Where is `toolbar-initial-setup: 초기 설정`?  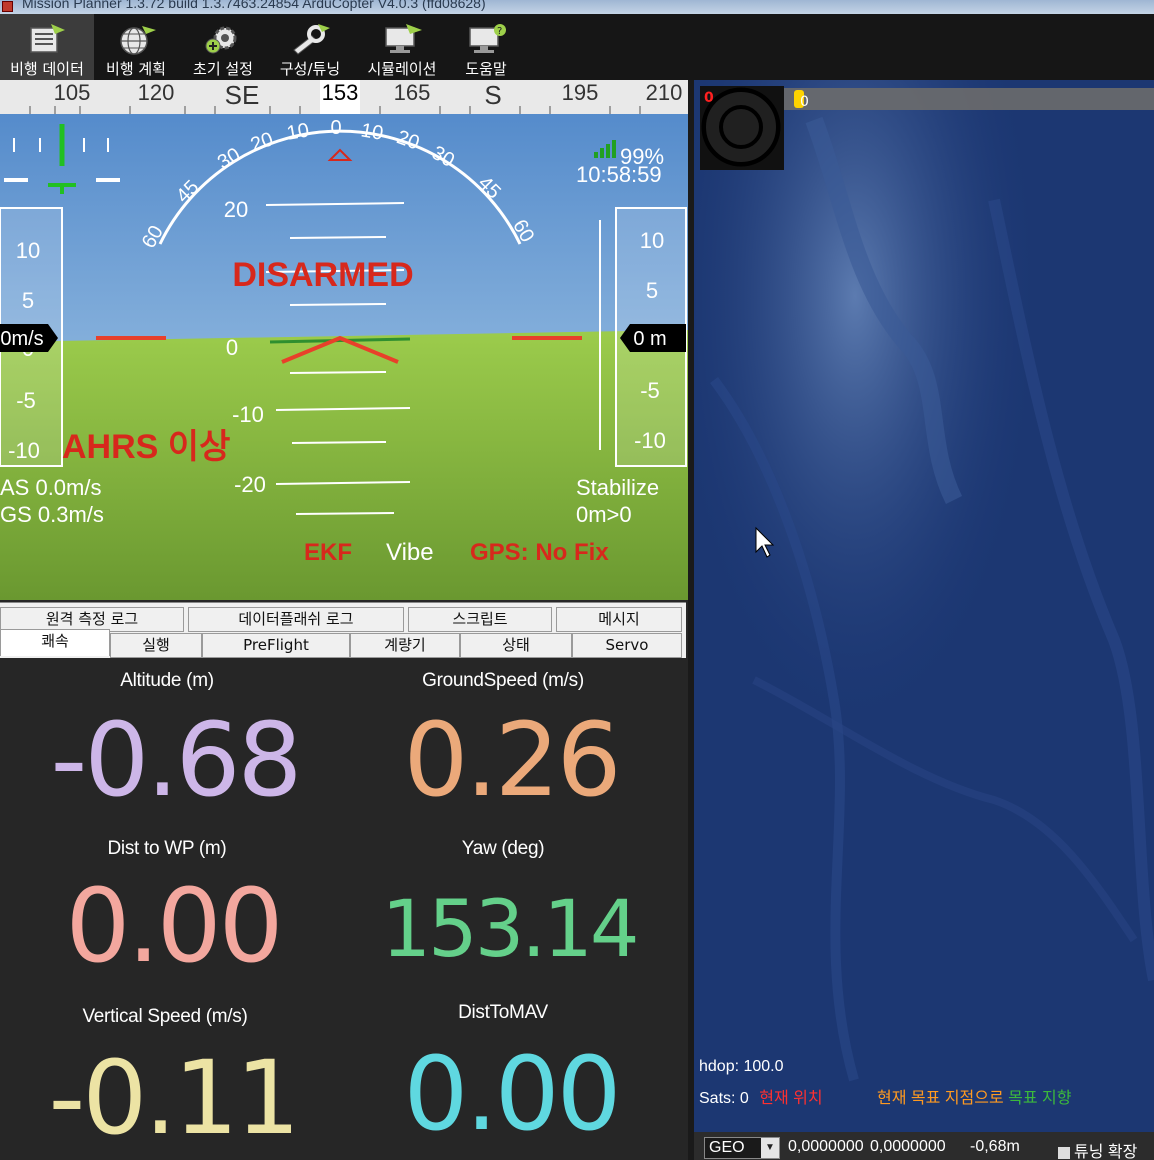
toolbar-initial-setup: 초기 설정 is located at coordinates (223, 47).